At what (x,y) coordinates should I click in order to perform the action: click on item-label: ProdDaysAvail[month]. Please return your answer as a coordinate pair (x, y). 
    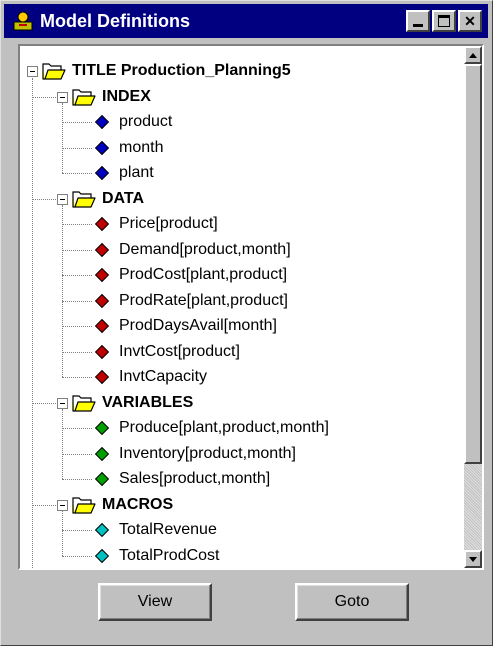
    Looking at the image, I should click on (198, 325).